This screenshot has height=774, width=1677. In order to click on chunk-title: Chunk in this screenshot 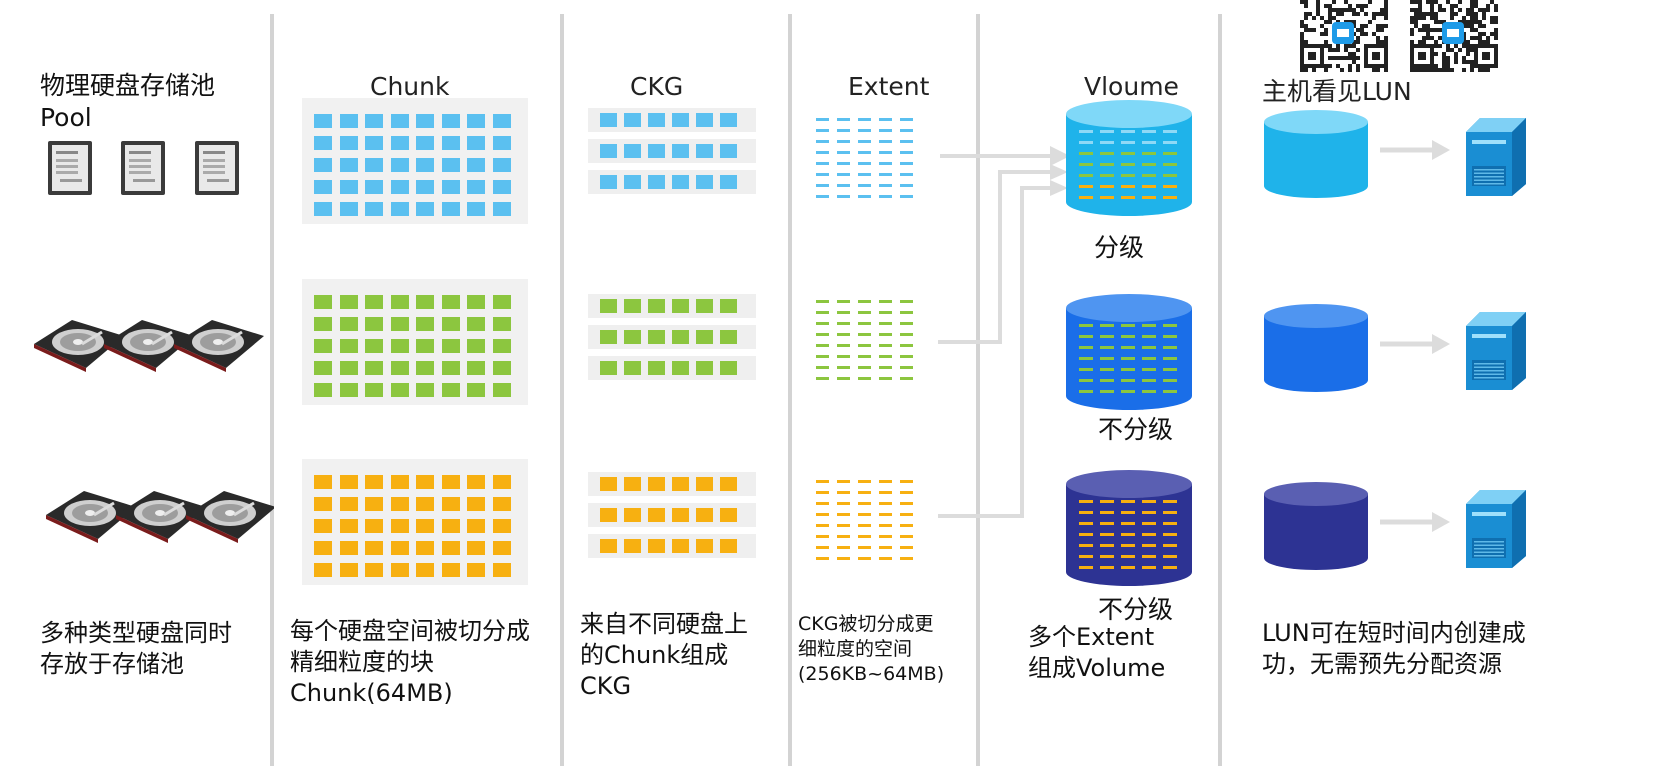, I will do `click(410, 86)`.